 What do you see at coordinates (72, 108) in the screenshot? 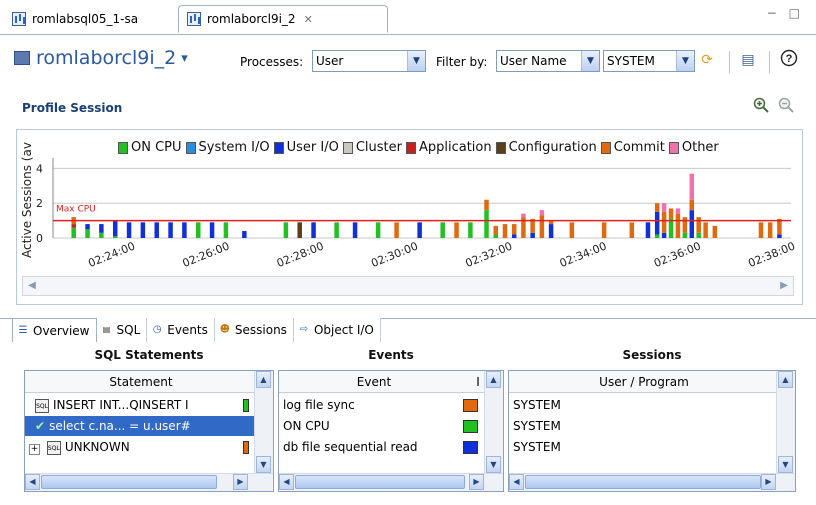
I see `profile-session-title: Profile Session` at bounding box center [72, 108].